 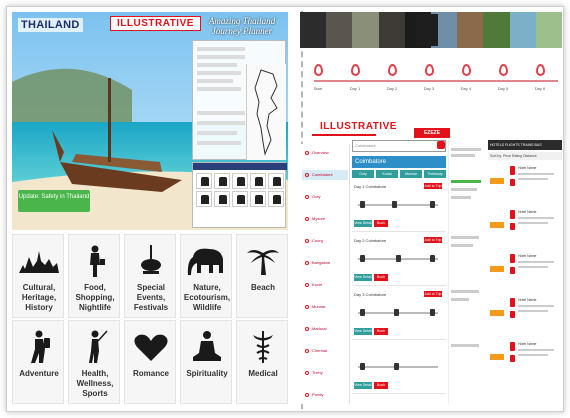 I want to click on sidebar-item: Chennai, so click(x=325, y=351).